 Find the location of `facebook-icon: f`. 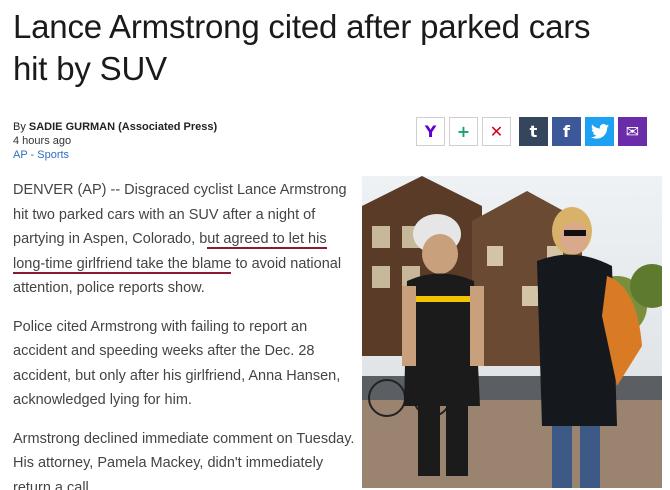

facebook-icon: f is located at coordinates (566, 131).